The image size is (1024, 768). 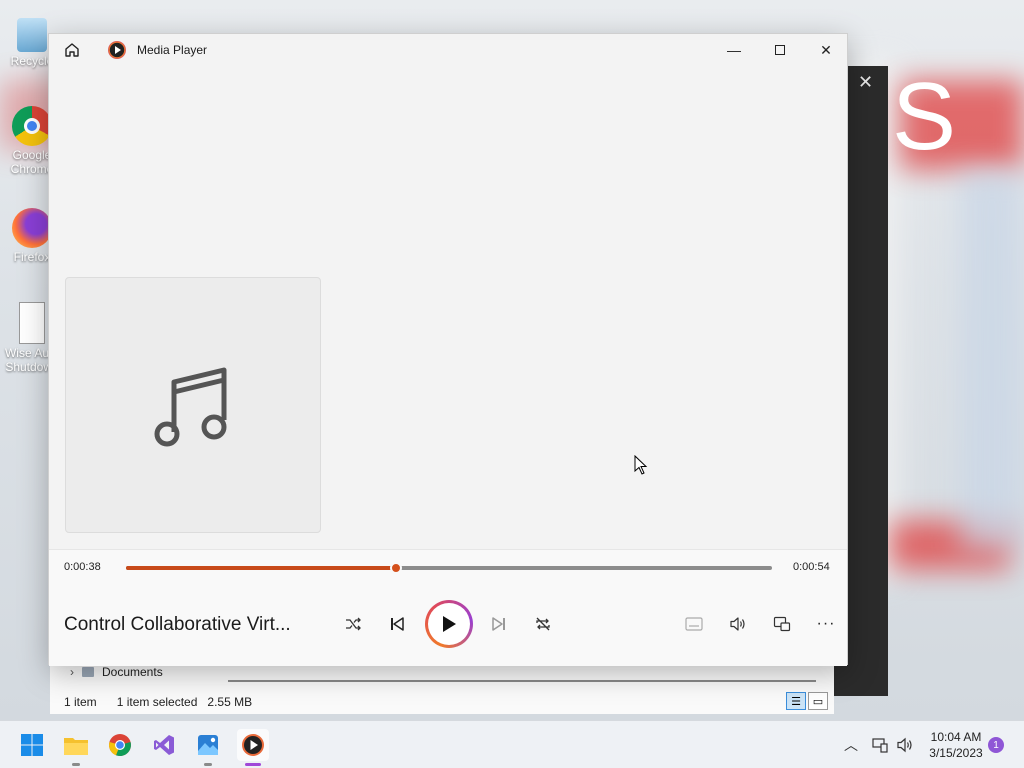 I want to click on repeat-off-icon, so click(x=543, y=624).